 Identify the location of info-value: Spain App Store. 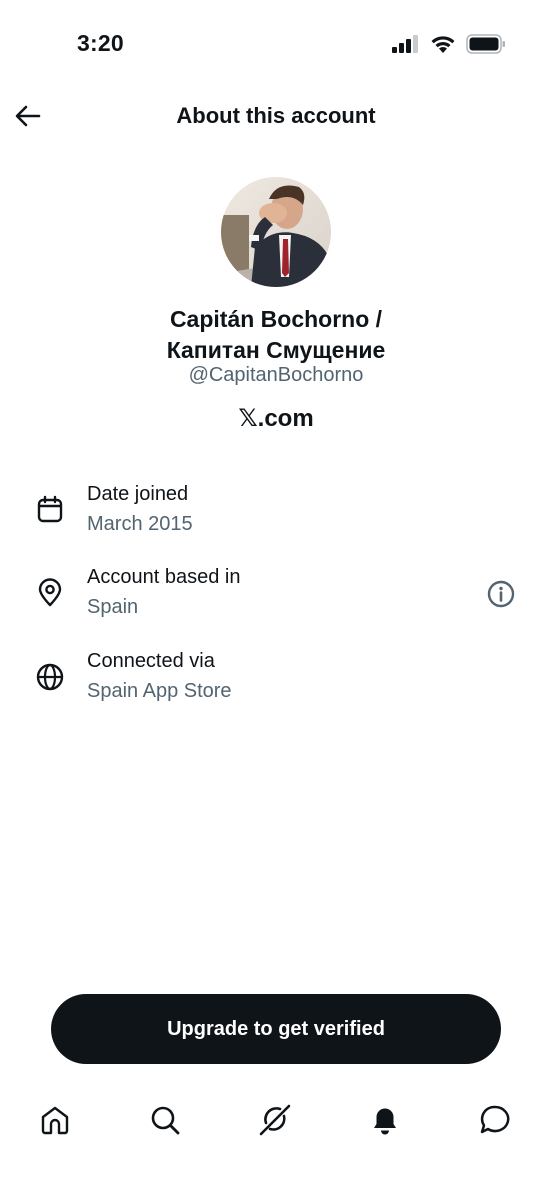
(159, 691).